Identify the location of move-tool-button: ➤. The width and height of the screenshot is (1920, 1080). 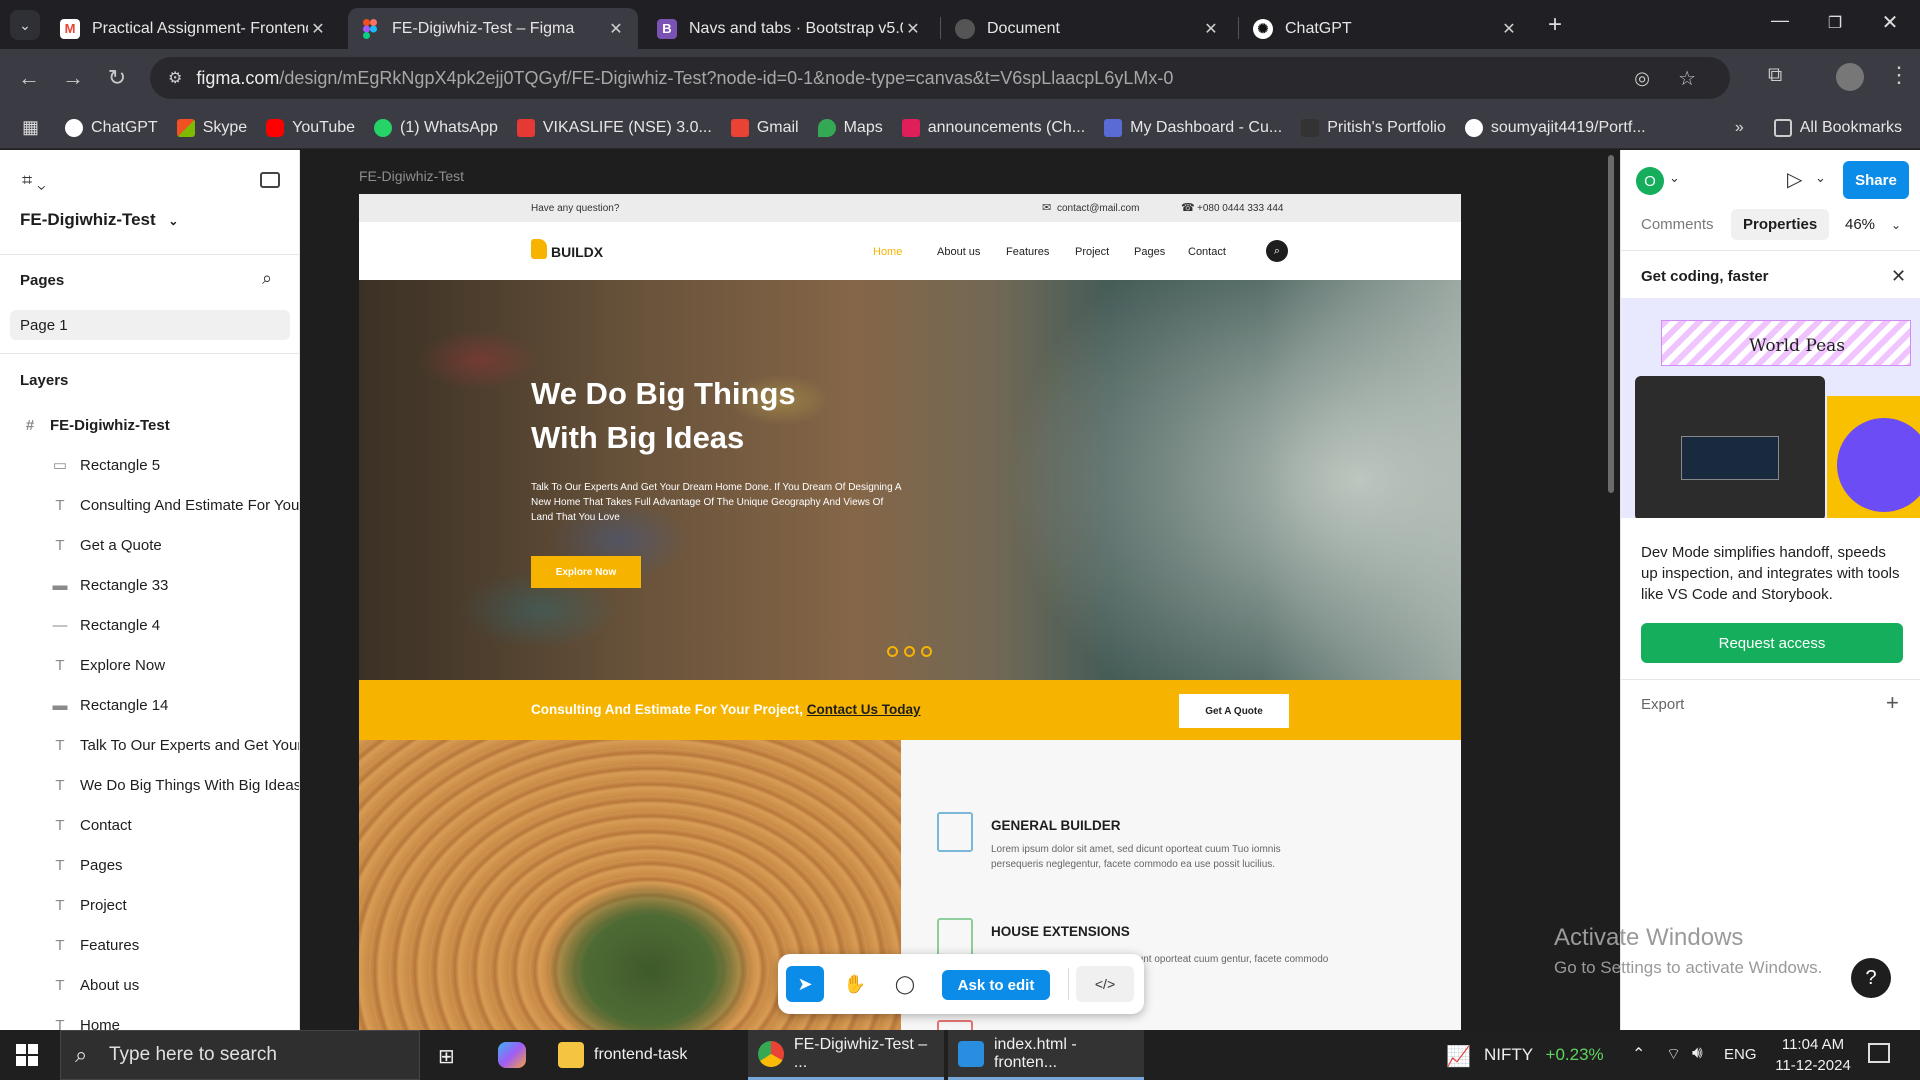
(805, 984).